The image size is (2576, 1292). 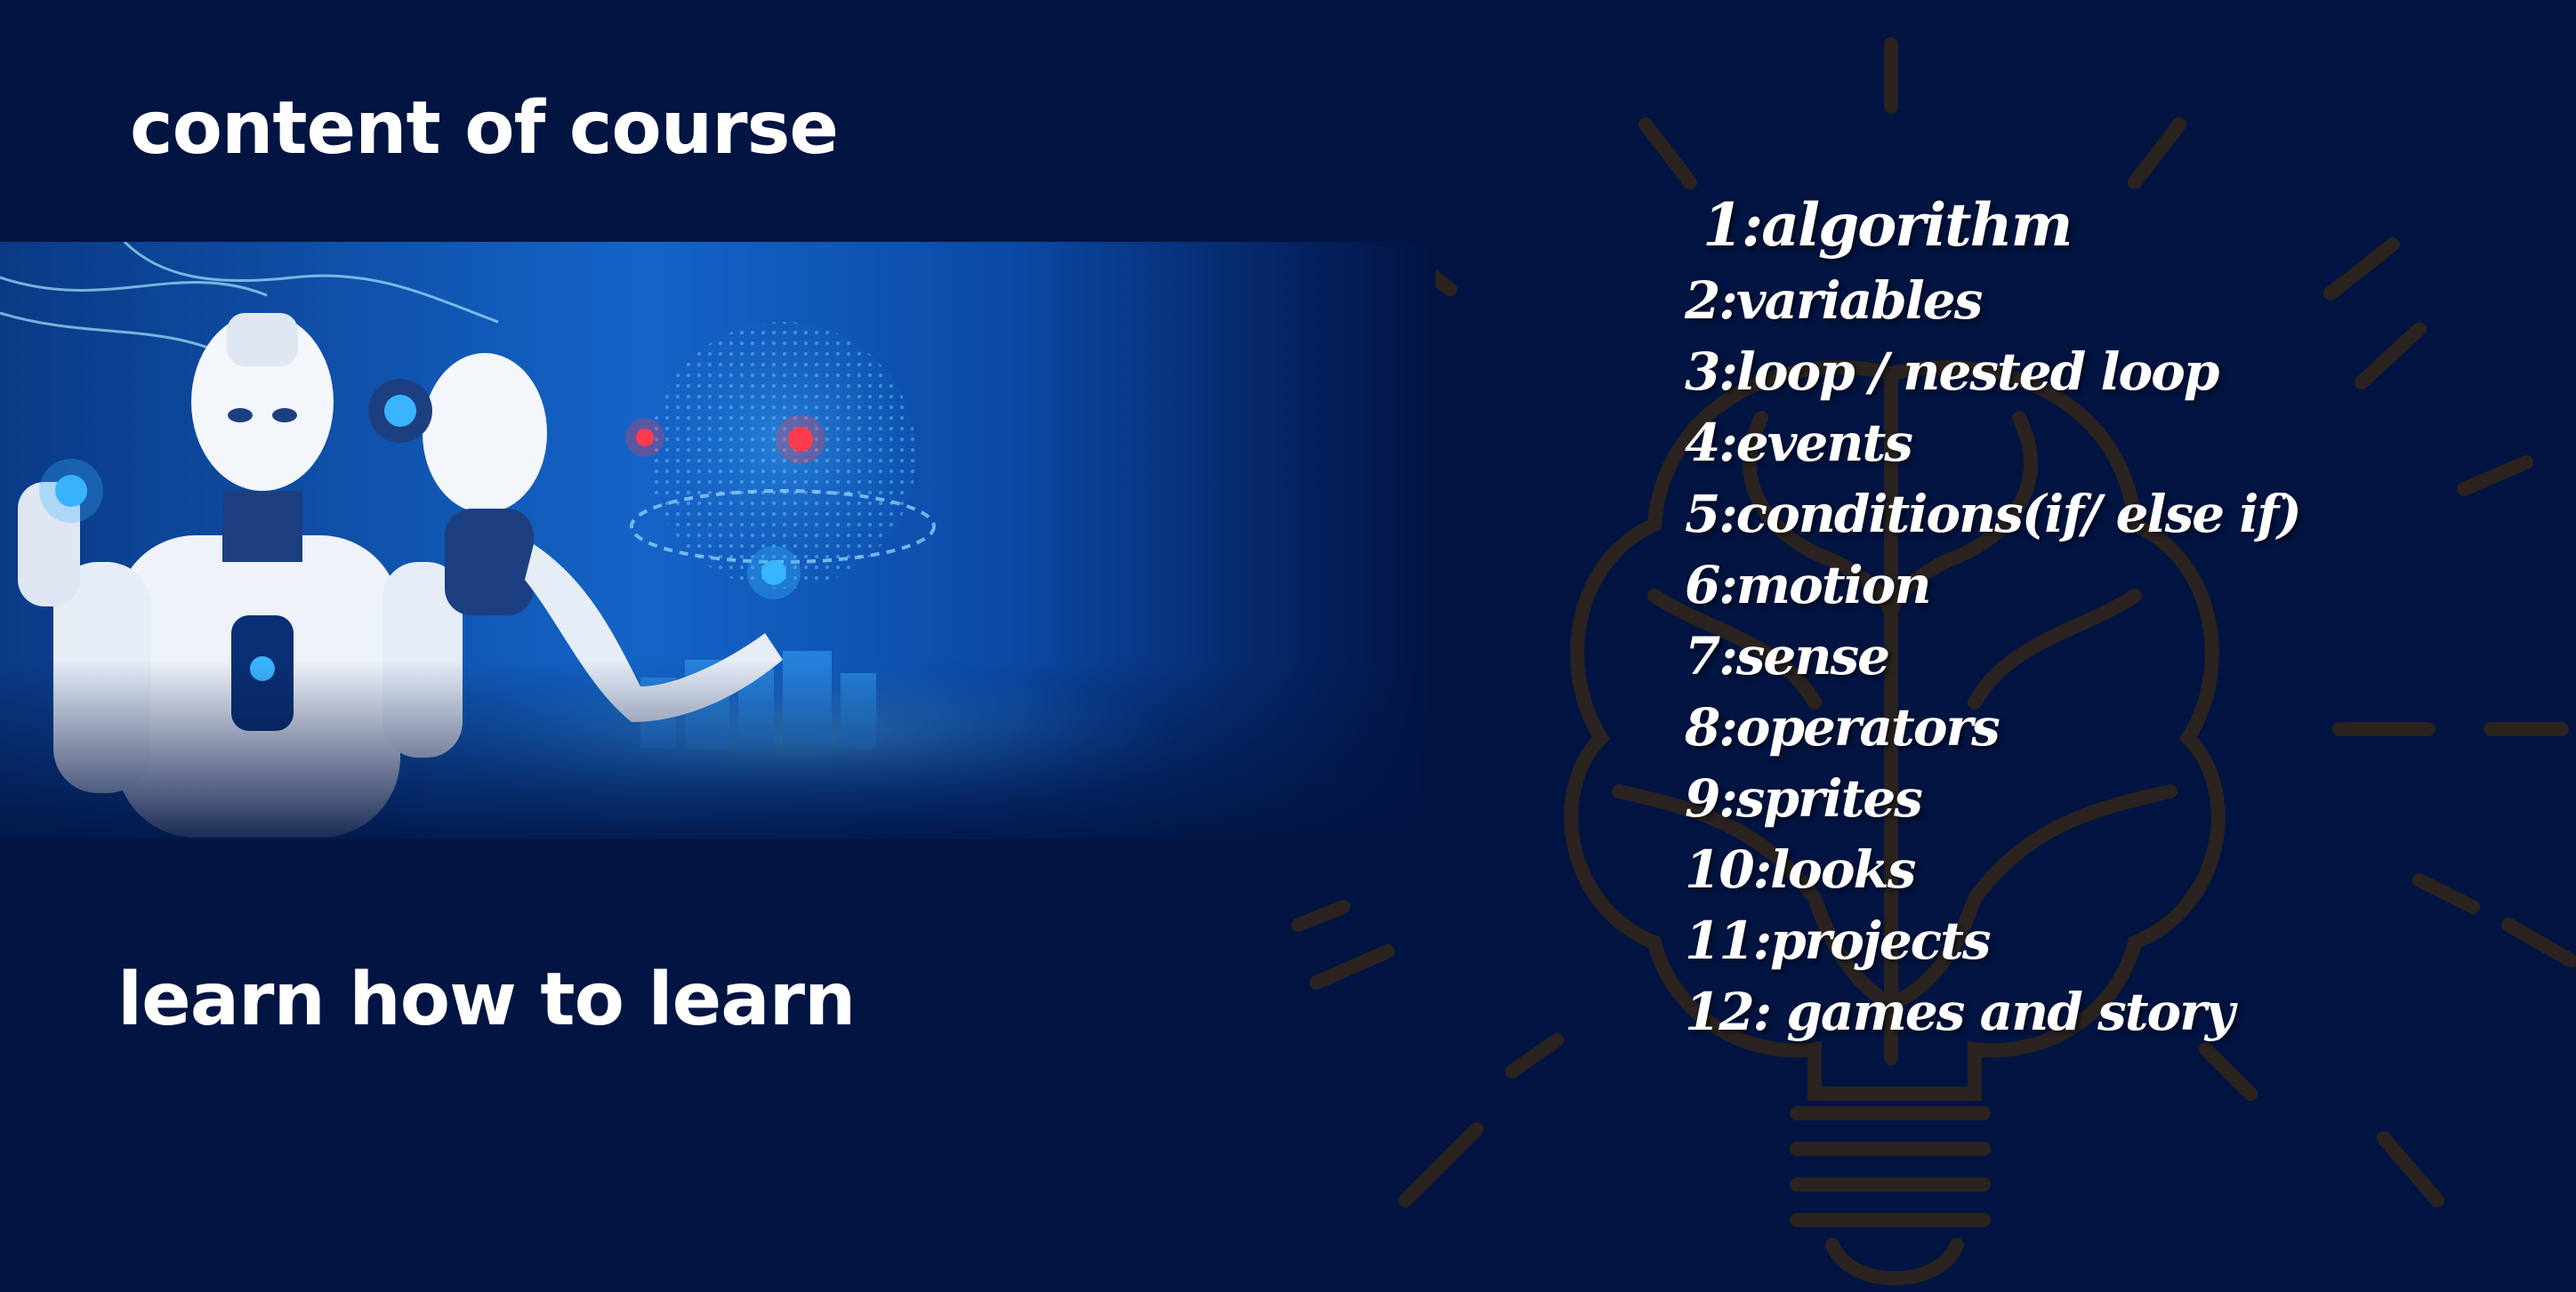 What do you see at coordinates (1799, 443) in the screenshot?
I see `list-item: 4:events` at bounding box center [1799, 443].